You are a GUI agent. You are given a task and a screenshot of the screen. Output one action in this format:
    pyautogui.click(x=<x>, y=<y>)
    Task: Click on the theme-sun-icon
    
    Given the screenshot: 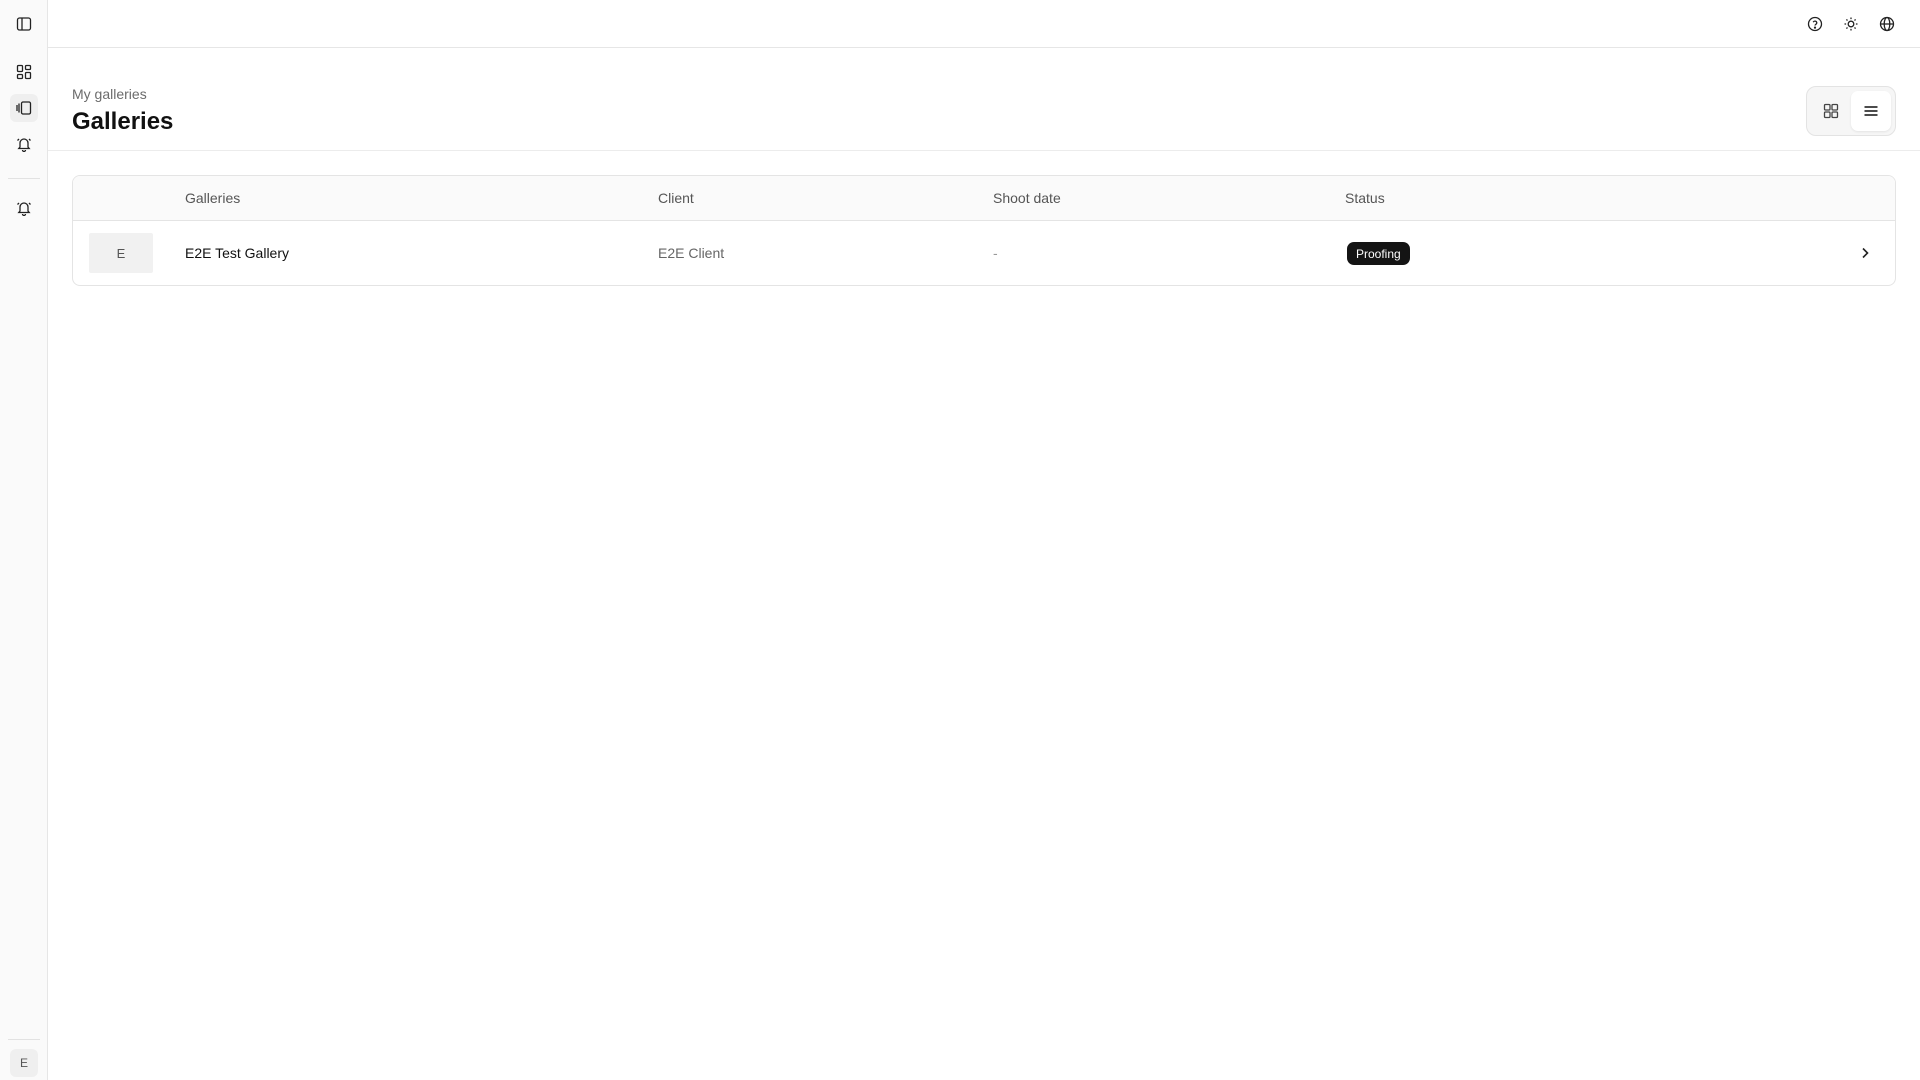 What is the action you would take?
    pyautogui.click(x=1851, y=24)
    